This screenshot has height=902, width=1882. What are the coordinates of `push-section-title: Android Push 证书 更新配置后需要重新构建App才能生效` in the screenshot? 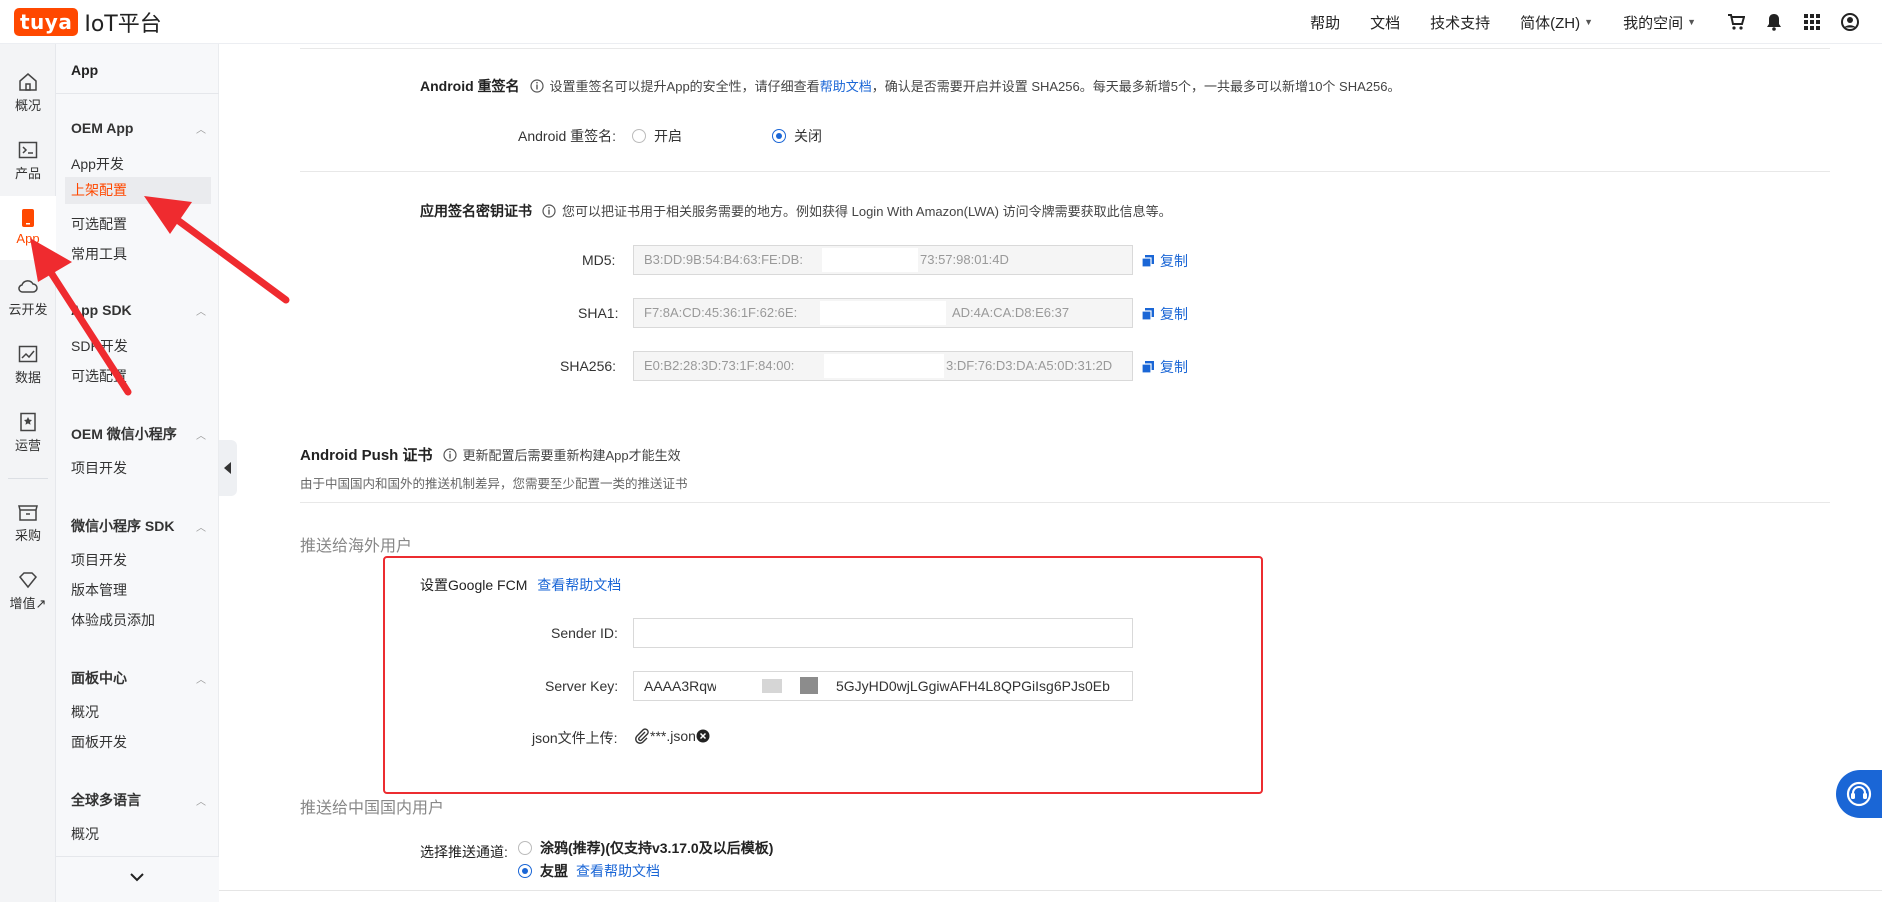 It's located at (490, 454).